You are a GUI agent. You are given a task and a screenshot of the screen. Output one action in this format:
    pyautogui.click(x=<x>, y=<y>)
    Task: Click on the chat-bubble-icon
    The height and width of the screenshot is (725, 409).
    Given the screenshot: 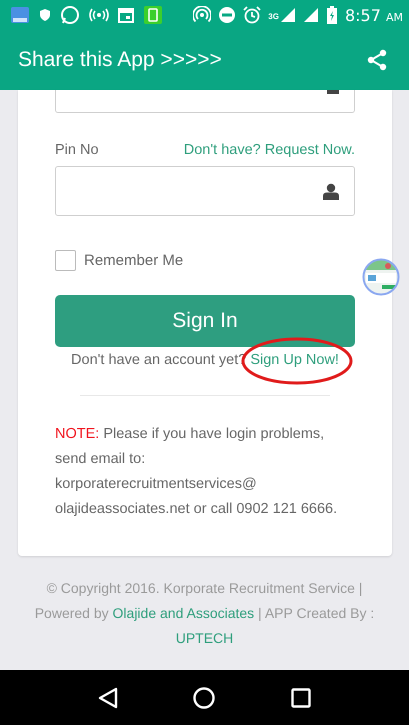 What is the action you would take?
    pyautogui.click(x=70, y=15)
    